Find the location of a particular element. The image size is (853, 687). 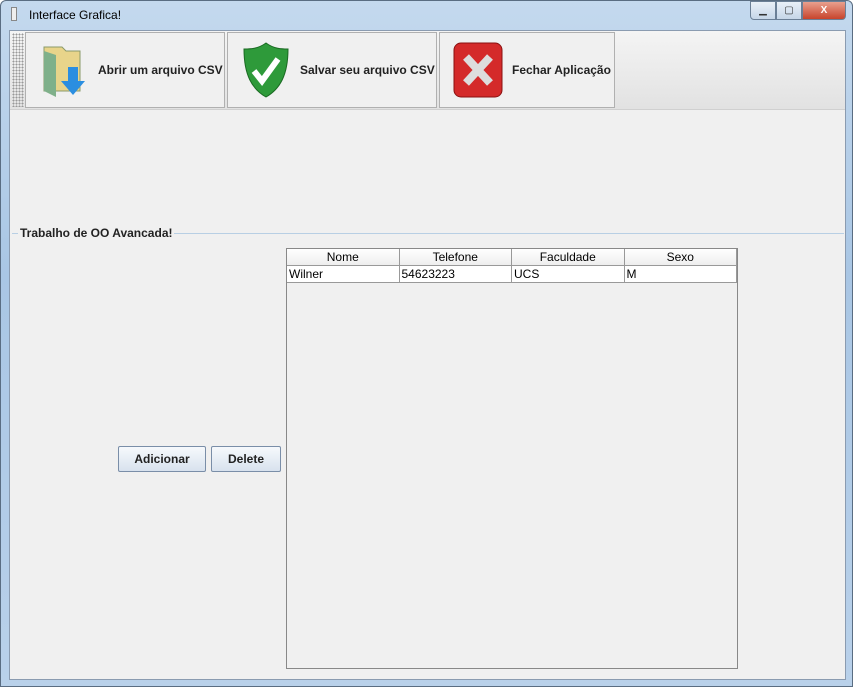

table-cell: UCS is located at coordinates (568, 274).